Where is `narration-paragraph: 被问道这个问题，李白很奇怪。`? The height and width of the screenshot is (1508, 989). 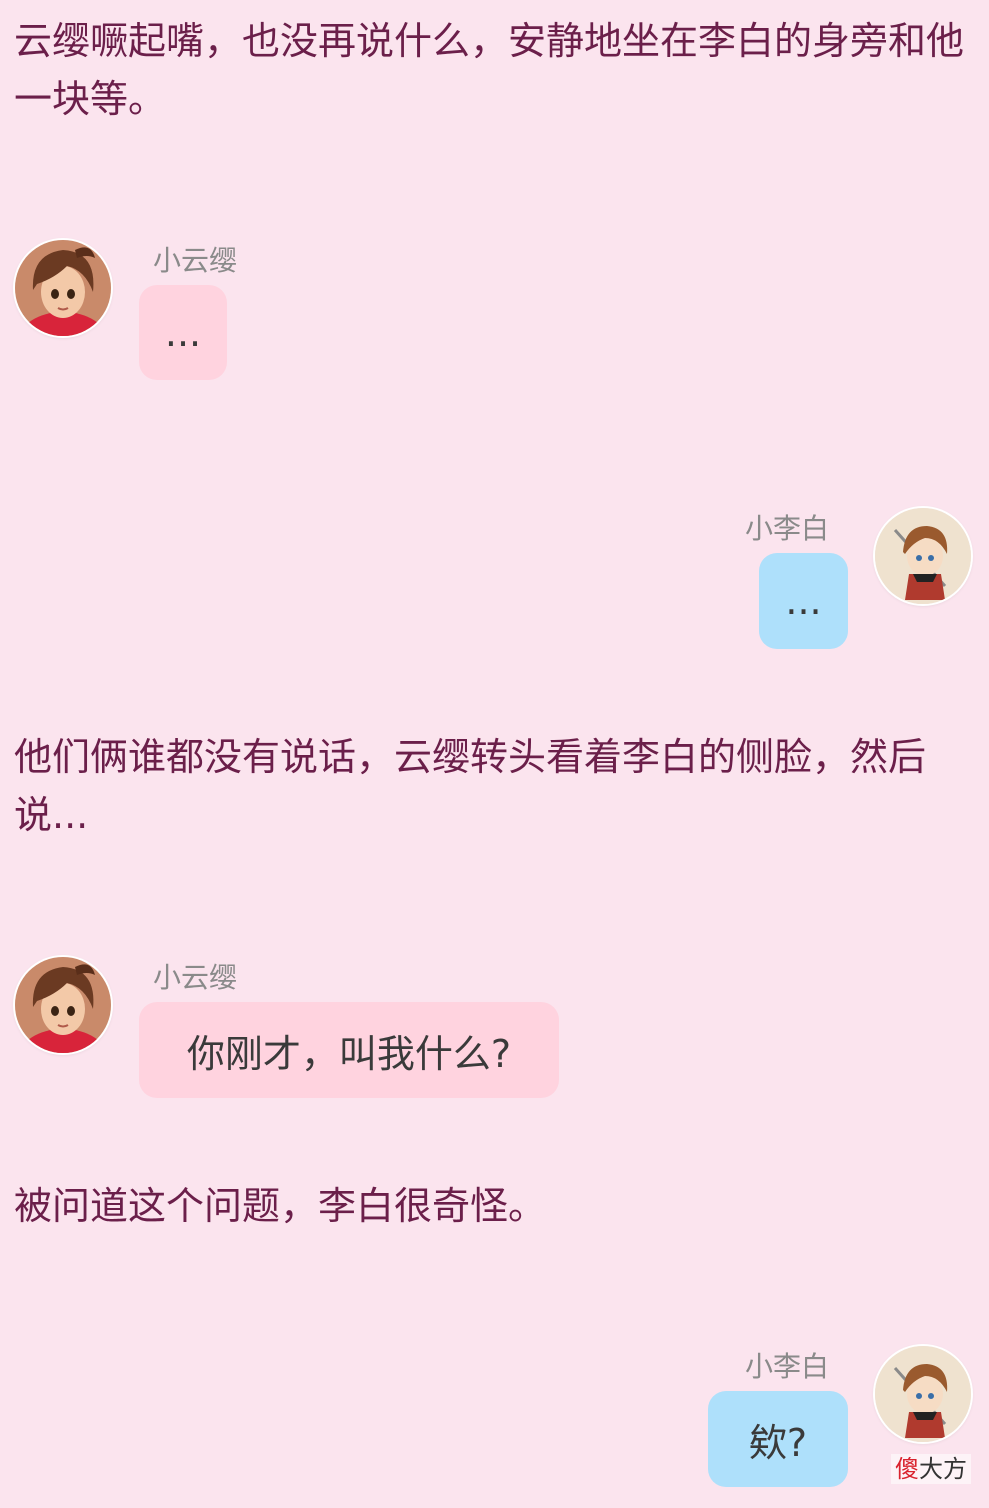
narration-paragraph: 被问道这个问题，李白很奇怪。 is located at coordinates (280, 1206).